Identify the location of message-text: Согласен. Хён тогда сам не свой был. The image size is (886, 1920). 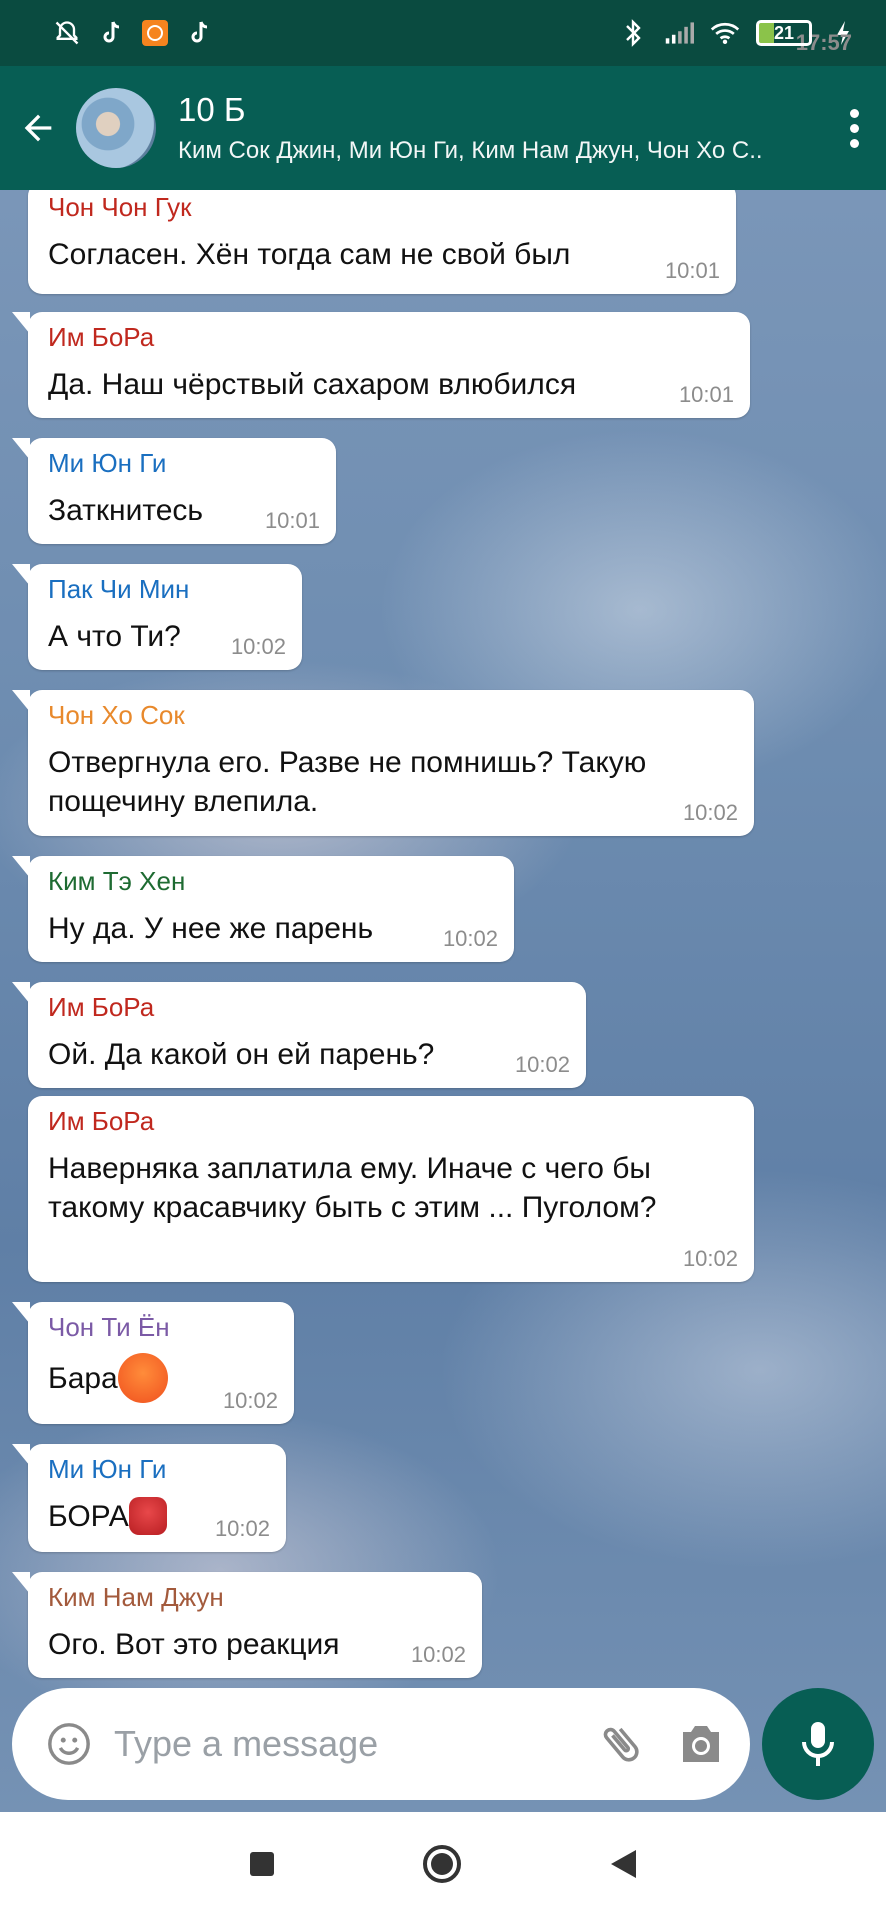
(309, 254).